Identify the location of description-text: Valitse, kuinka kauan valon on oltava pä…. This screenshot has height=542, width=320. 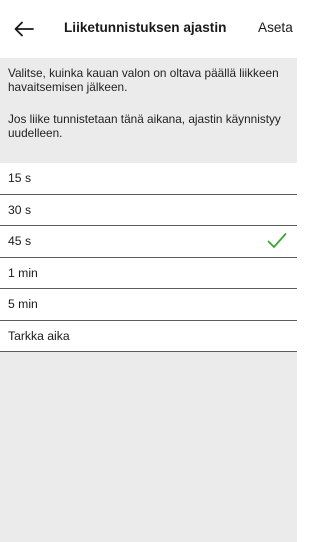
(143, 80).